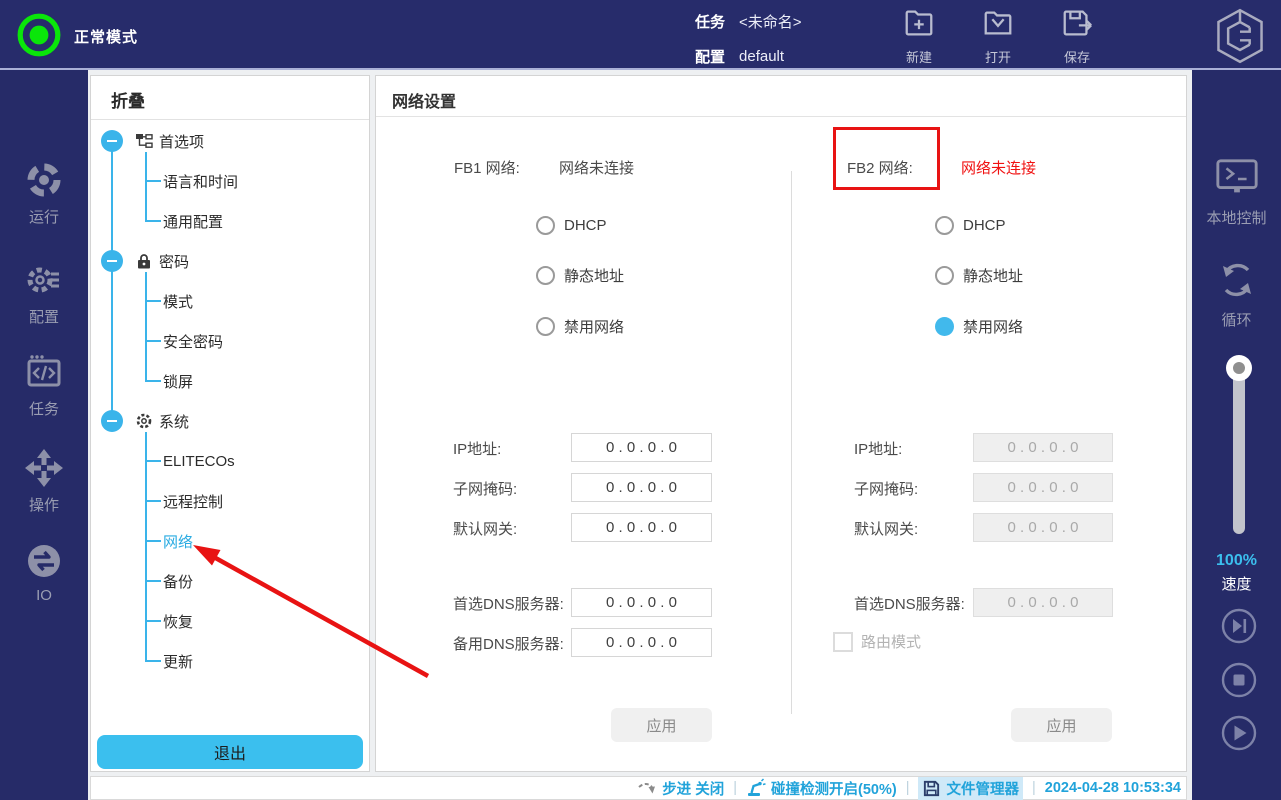 The width and height of the screenshot is (1281, 800). What do you see at coordinates (1236, 280) in the screenshot?
I see `loop-icon` at bounding box center [1236, 280].